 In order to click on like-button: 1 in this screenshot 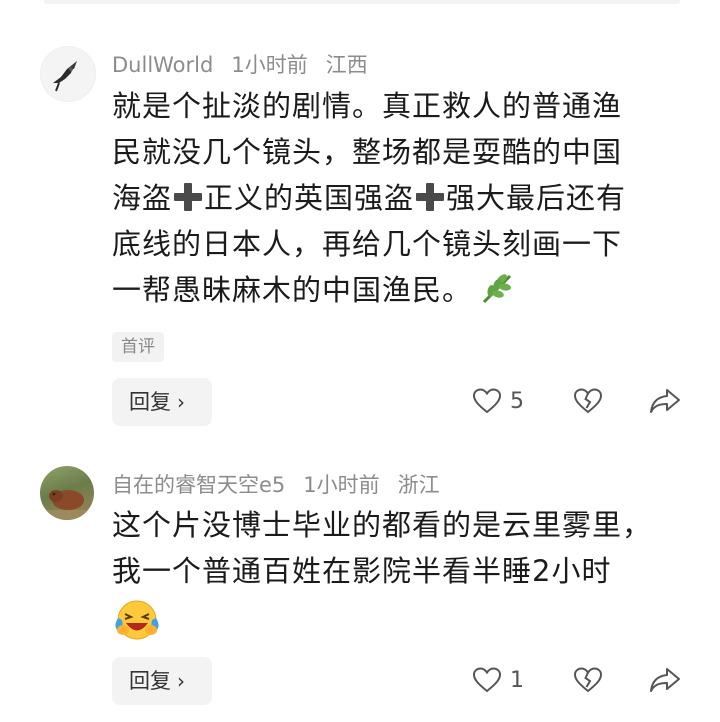, I will do `click(498, 680)`.